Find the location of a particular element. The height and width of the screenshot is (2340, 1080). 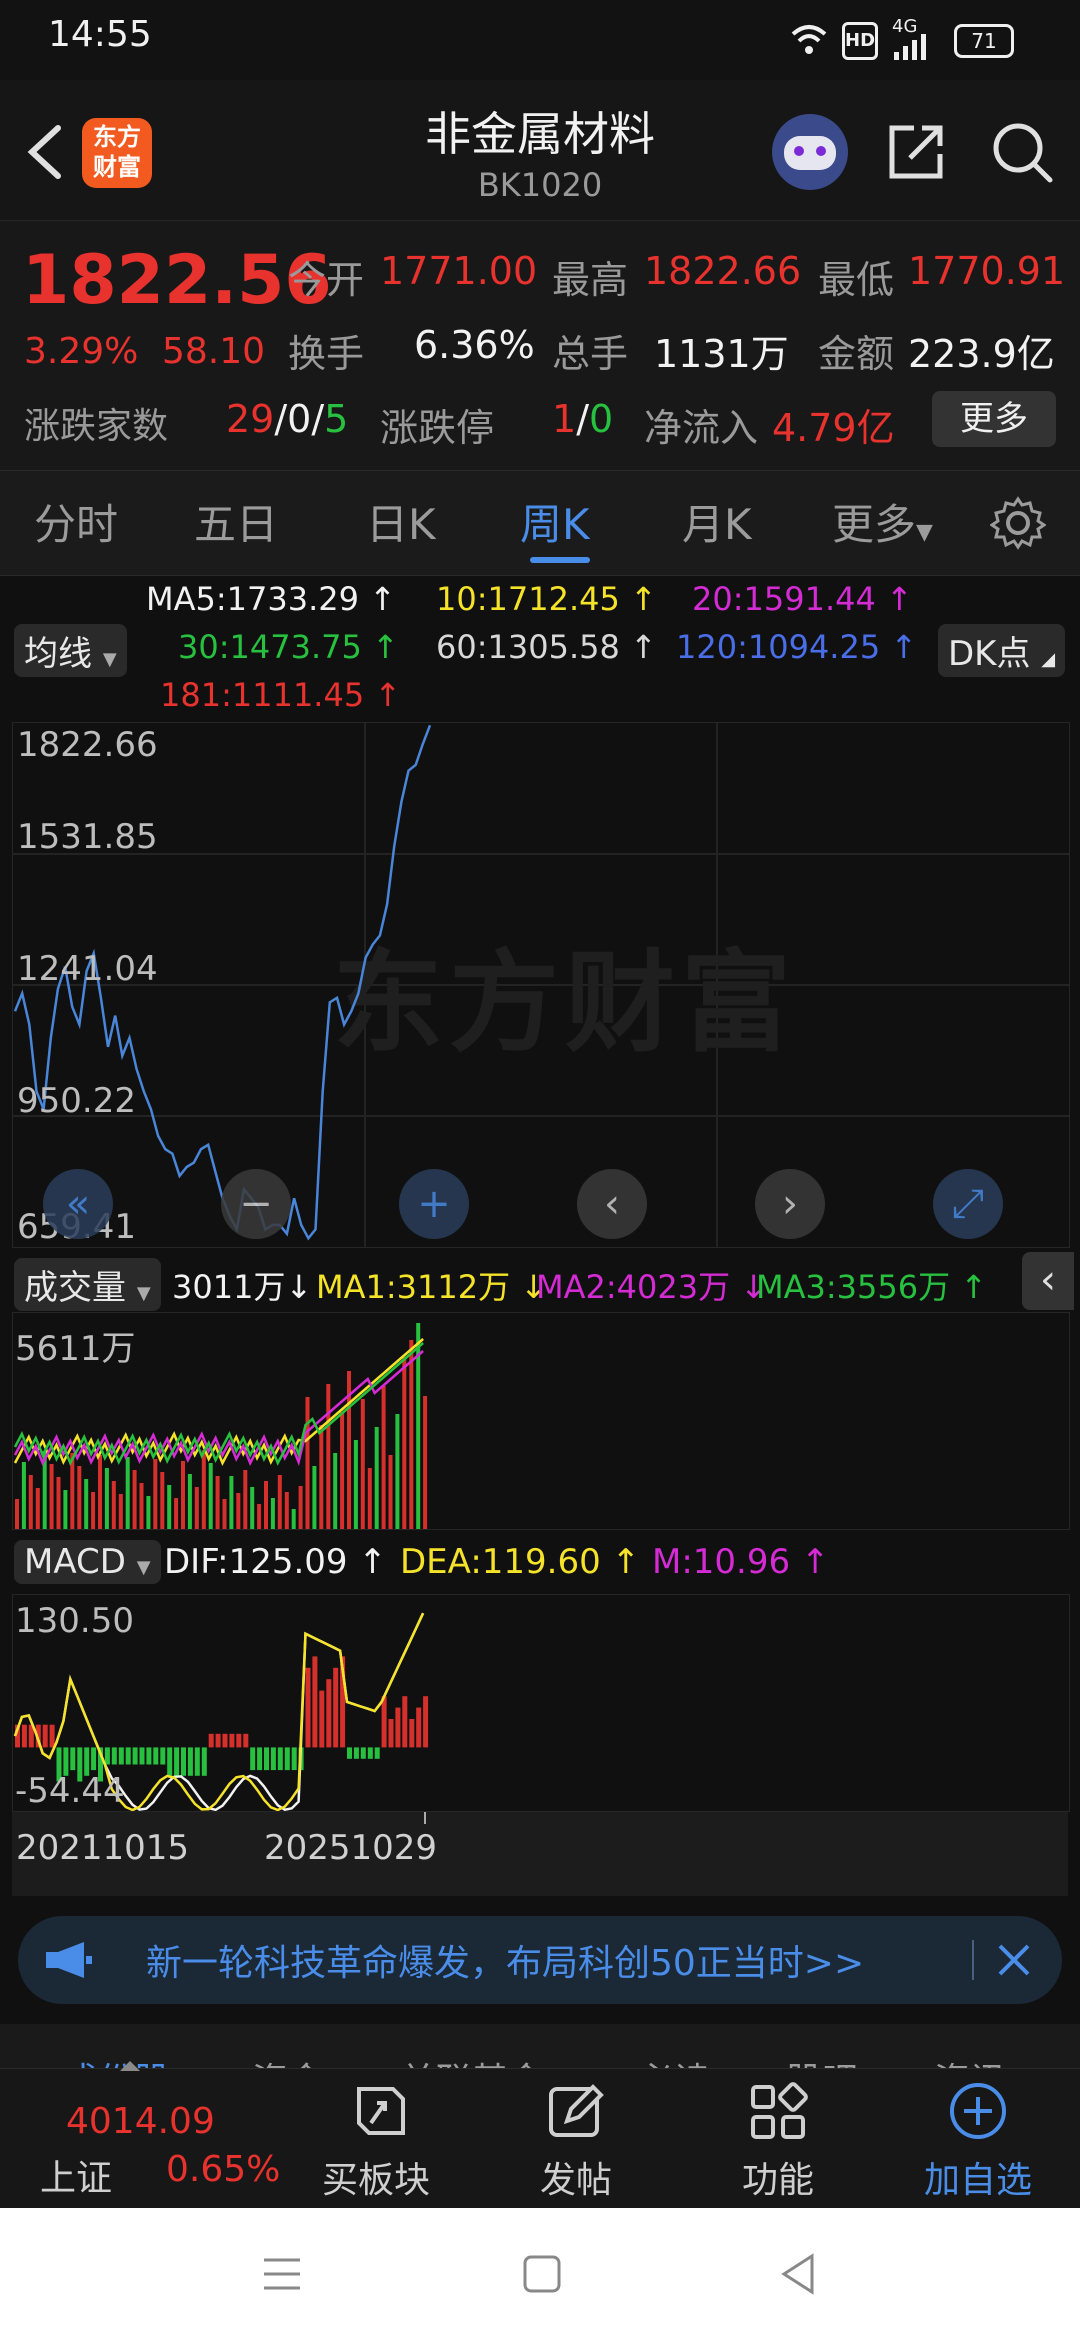

zoom-out-icon: − is located at coordinates (256, 1204).